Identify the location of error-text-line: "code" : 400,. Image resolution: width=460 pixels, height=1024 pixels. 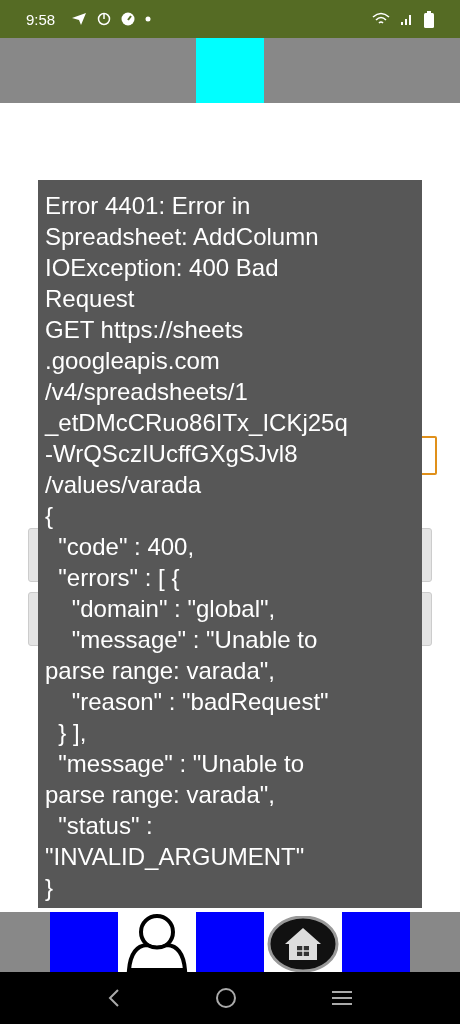
(126, 547).